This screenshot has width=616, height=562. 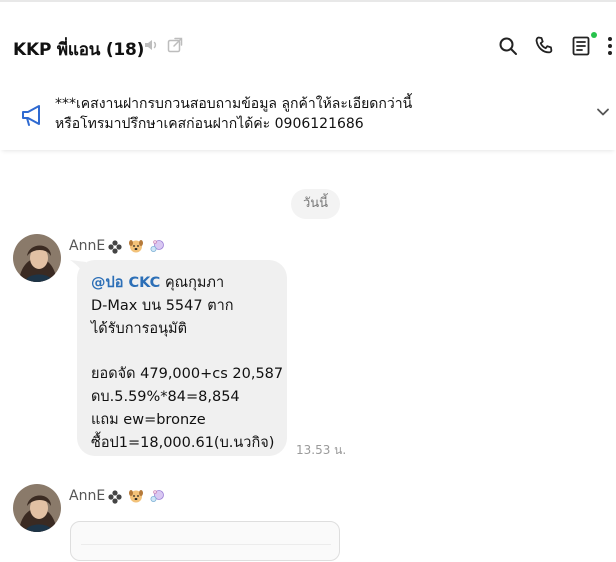 What do you see at coordinates (206, 553) in the screenshot?
I see `attachment-preview-content` at bounding box center [206, 553].